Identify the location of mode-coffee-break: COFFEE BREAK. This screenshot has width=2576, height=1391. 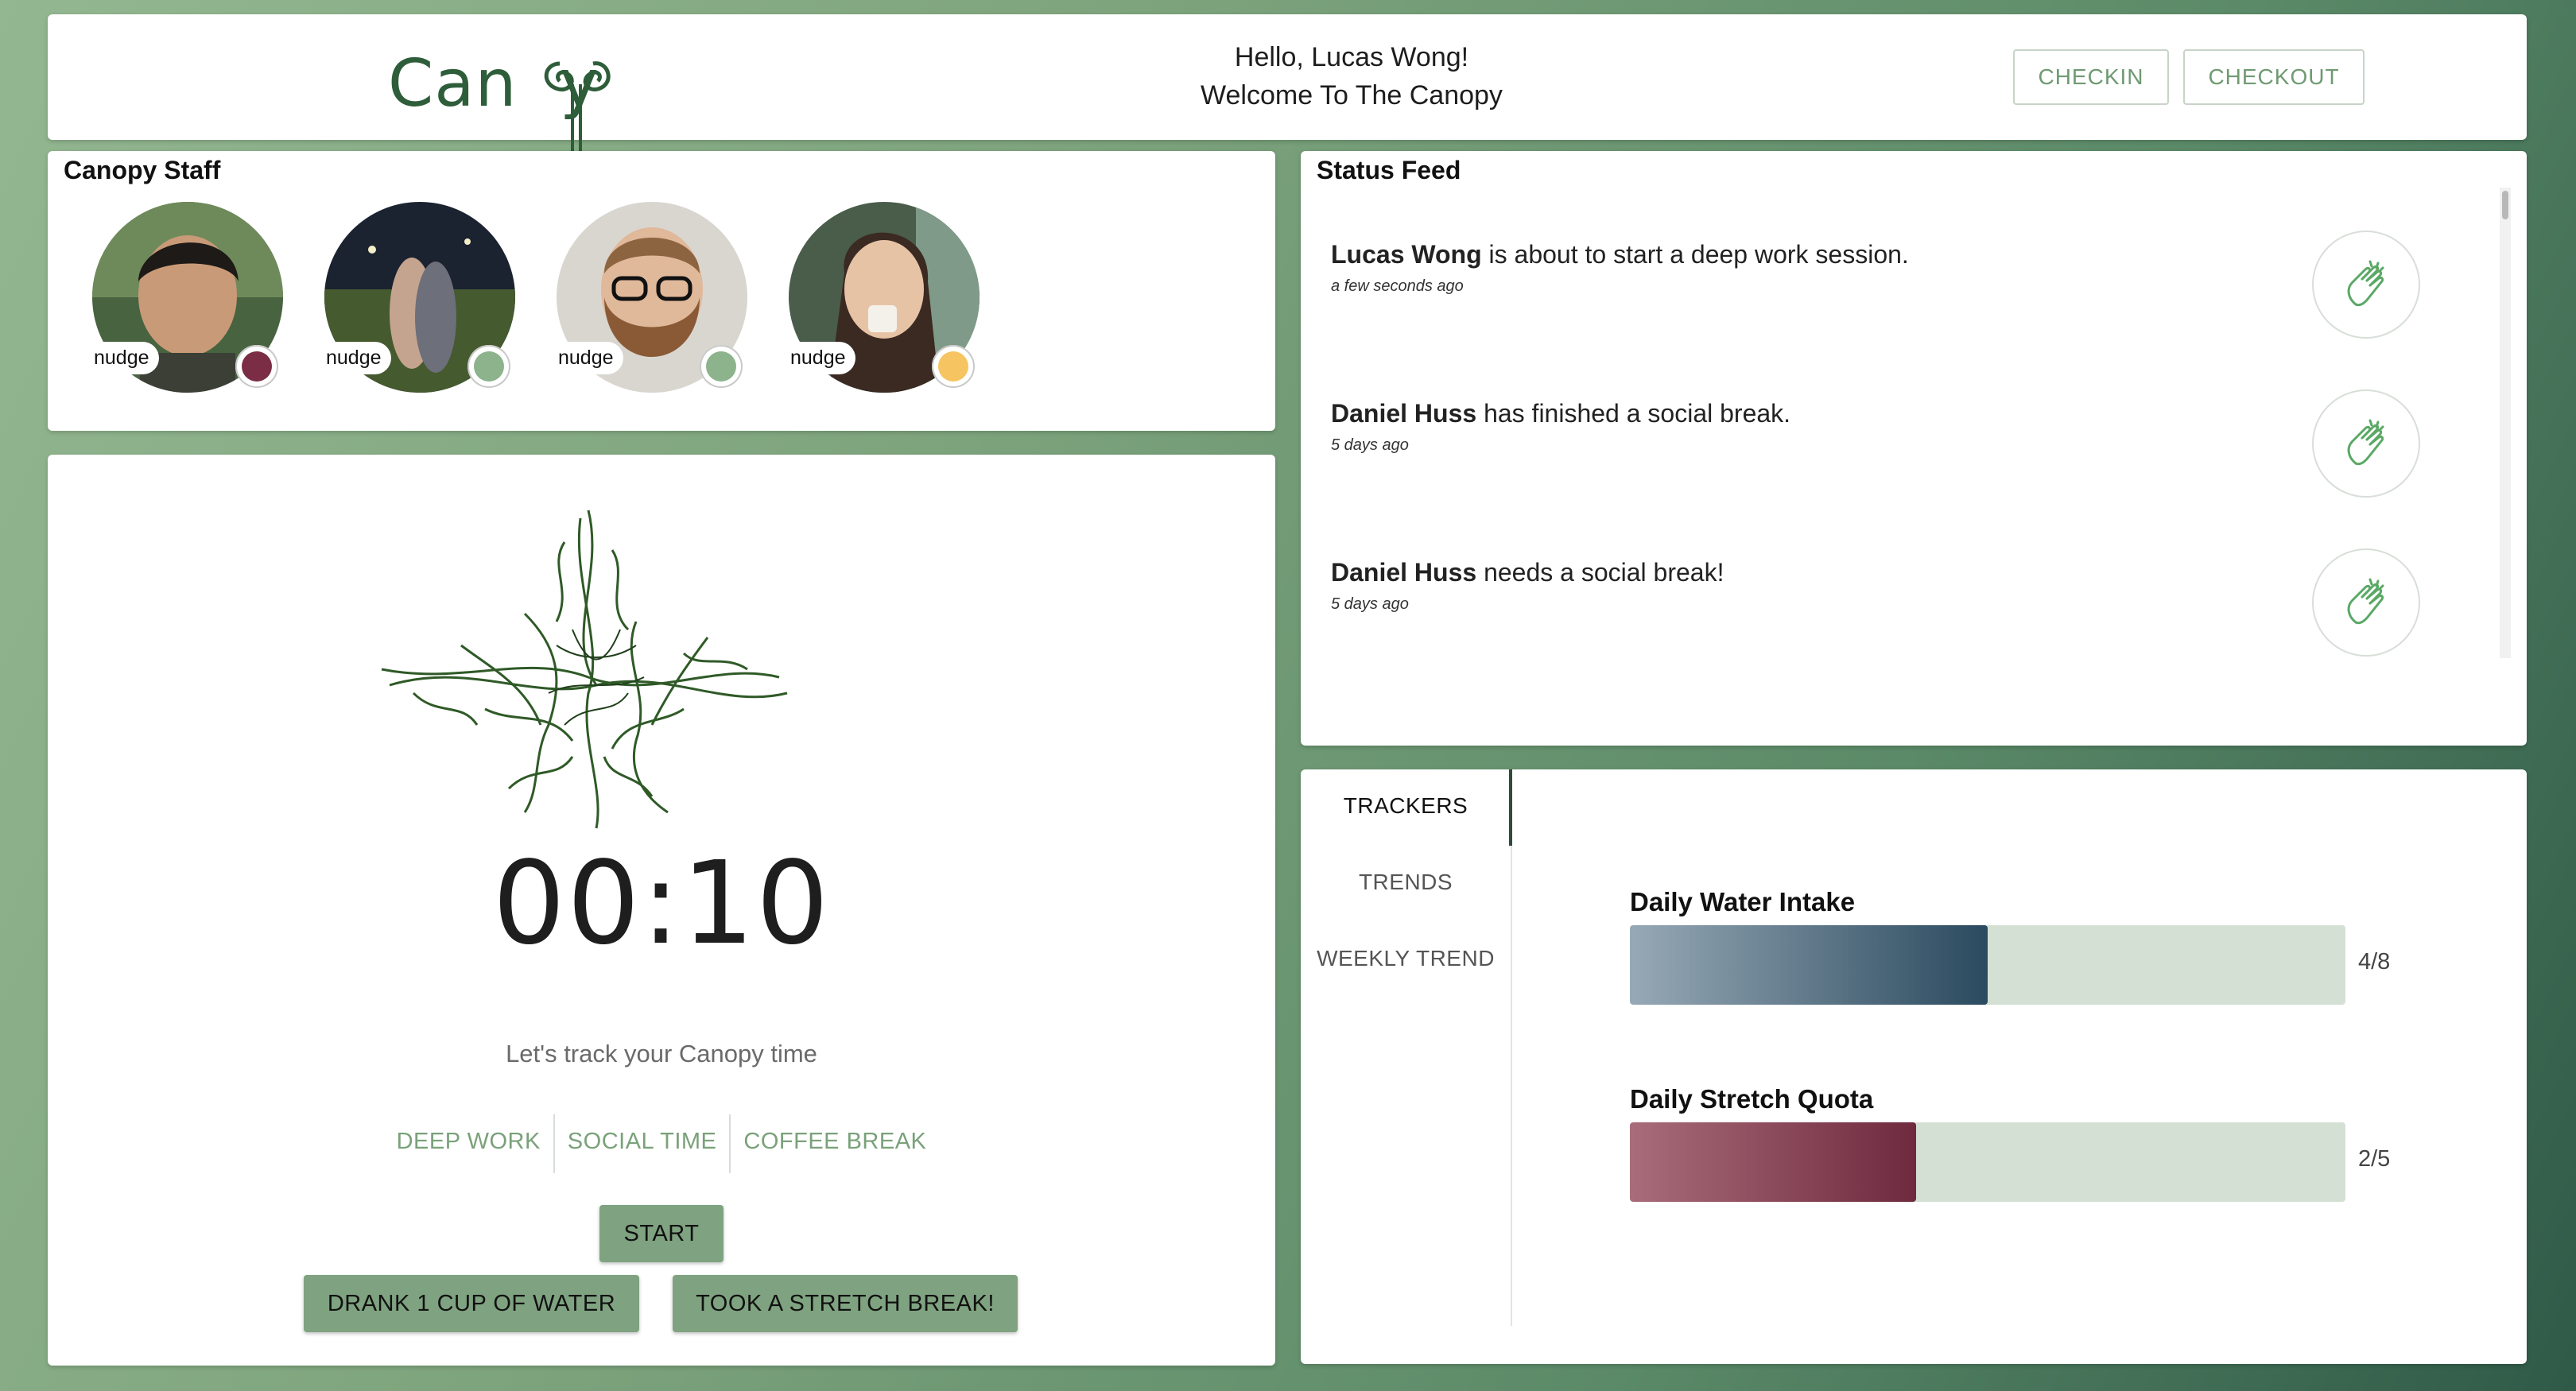
(835, 1147).